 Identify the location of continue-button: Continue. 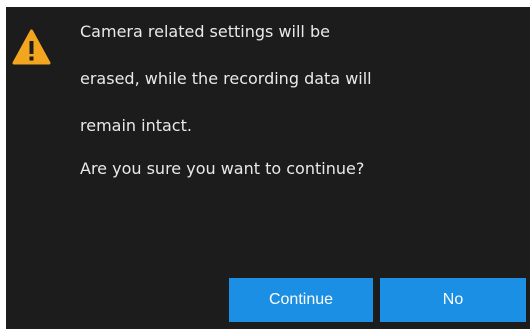
(301, 300).